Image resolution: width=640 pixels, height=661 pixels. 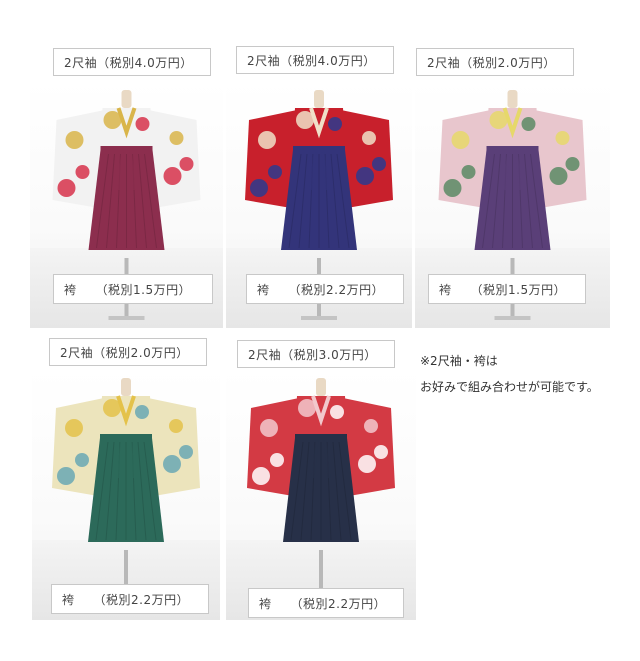 I want to click on combination-note-line2: お好みで組み合わせが可能です。, so click(x=509, y=387).